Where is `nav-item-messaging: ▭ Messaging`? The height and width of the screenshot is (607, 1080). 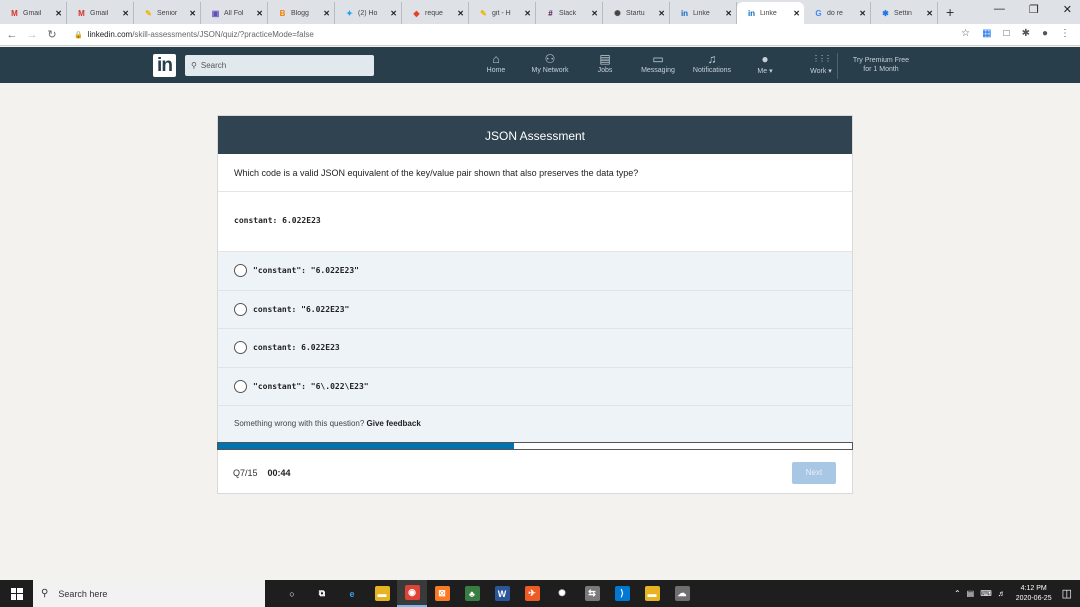 nav-item-messaging: ▭ Messaging is located at coordinates (658, 62).